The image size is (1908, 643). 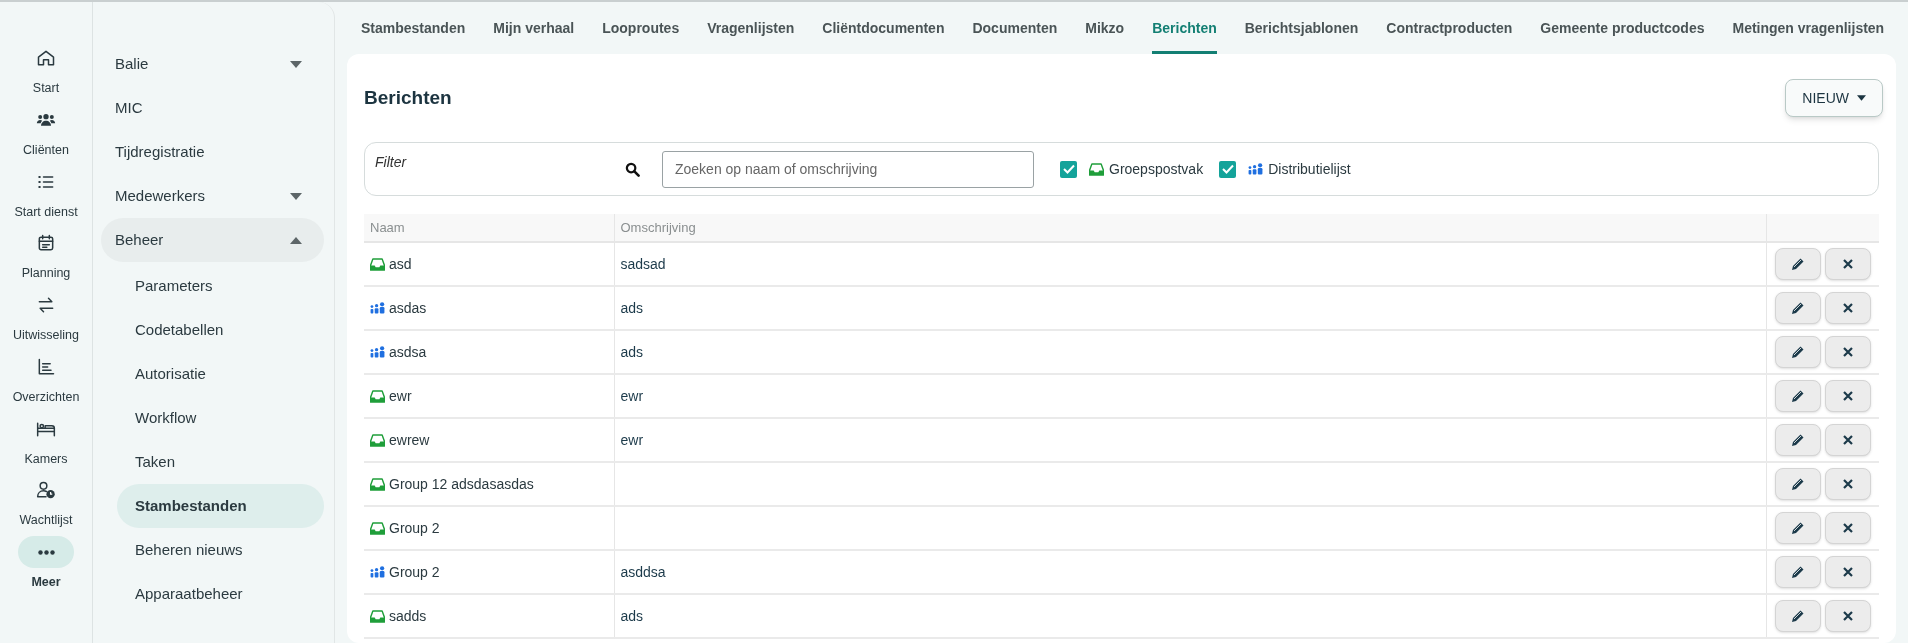 What do you see at coordinates (220, 462) in the screenshot?
I see `sidebar-subitem: Taken` at bounding box center [220, 462].